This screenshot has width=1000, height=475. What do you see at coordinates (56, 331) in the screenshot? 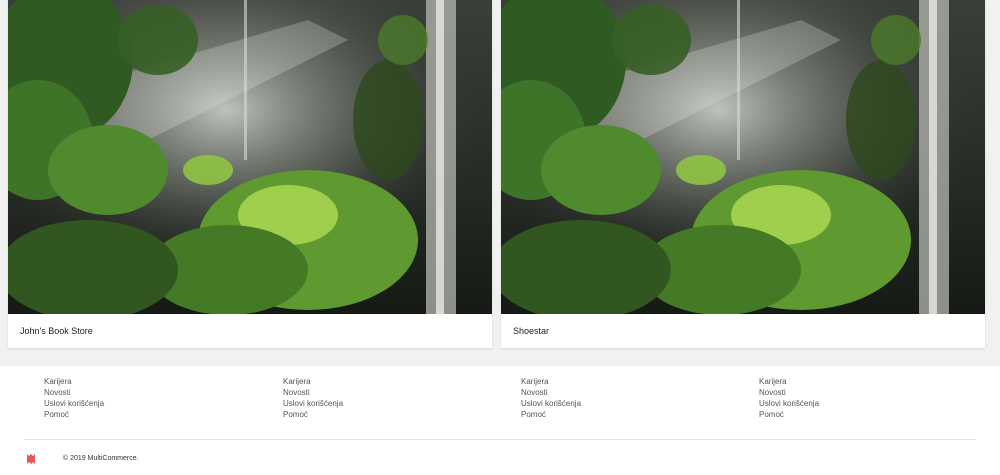
I see `store-name: John's Book Store` at bounding box center [56, 331].